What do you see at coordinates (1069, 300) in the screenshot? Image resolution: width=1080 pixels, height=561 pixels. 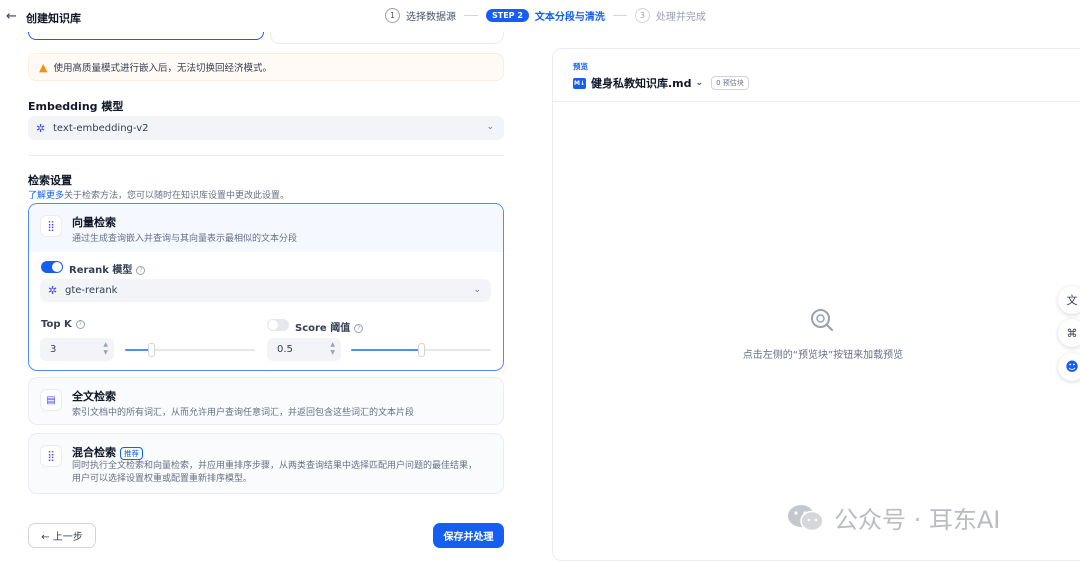 I see `translate-icon: 文` at bounding box center [1069, 300].